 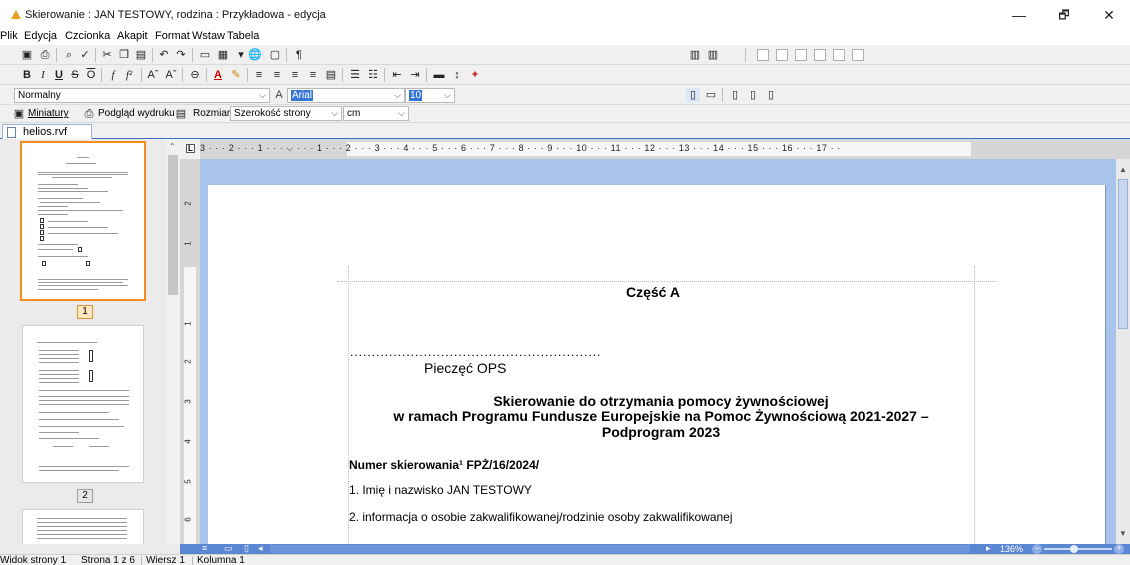 What do you see at coordinates (113, 75) in the screenshot?
I see `subscript-icon: f` at bounding box center [113, 75].